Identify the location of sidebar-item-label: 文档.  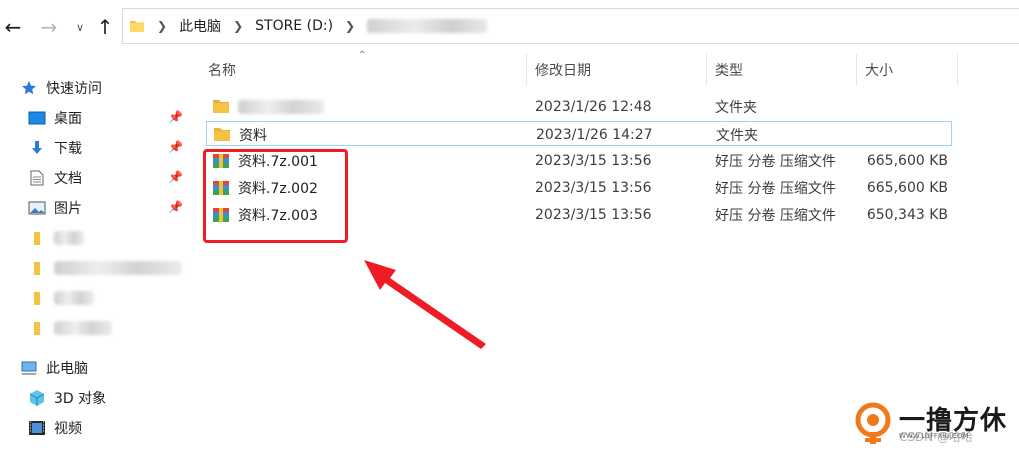
(68, 179).